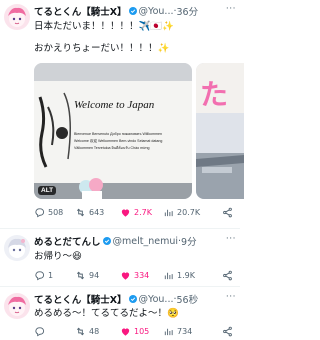 This screenshot has height=340, width=320. Describe the element at coordinates (185, 331) in the screenshot. I see `views-count: 734` at that location.